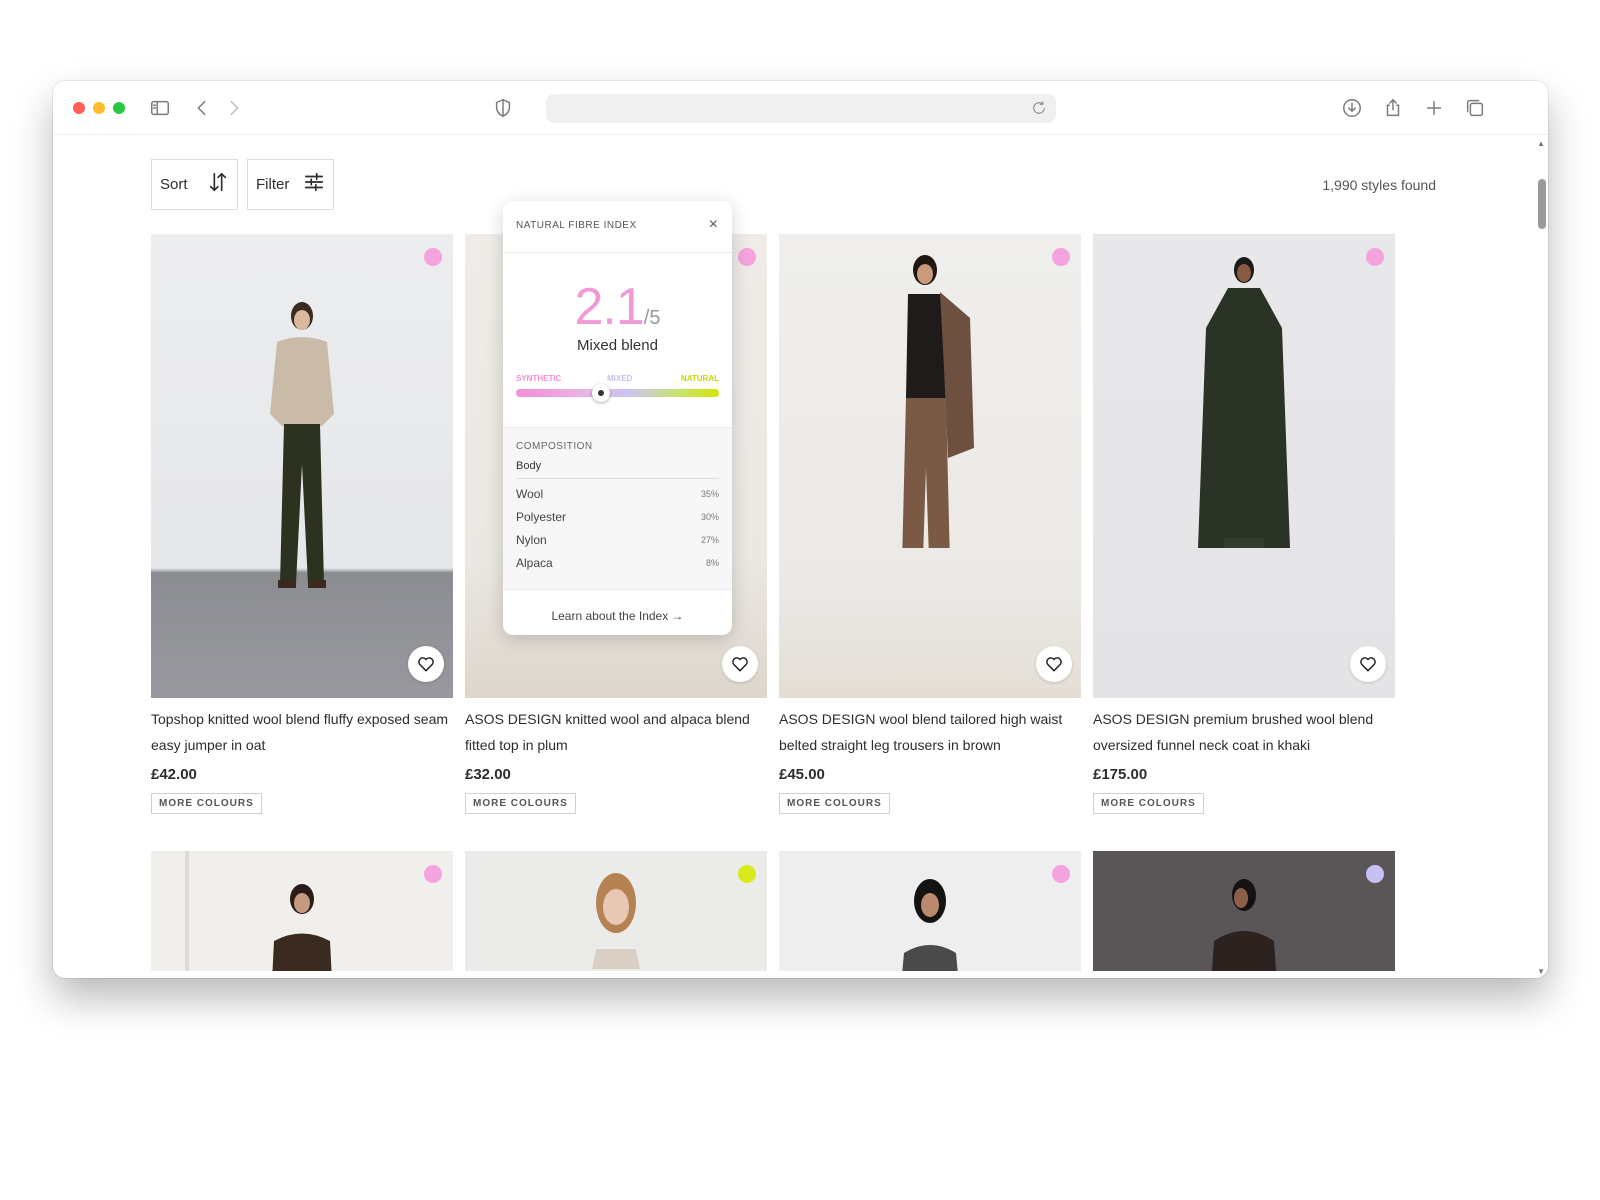 The height and width of the screenshot is (1200, 1600). I want to click on material-name: Polyester, so click(541, 517).